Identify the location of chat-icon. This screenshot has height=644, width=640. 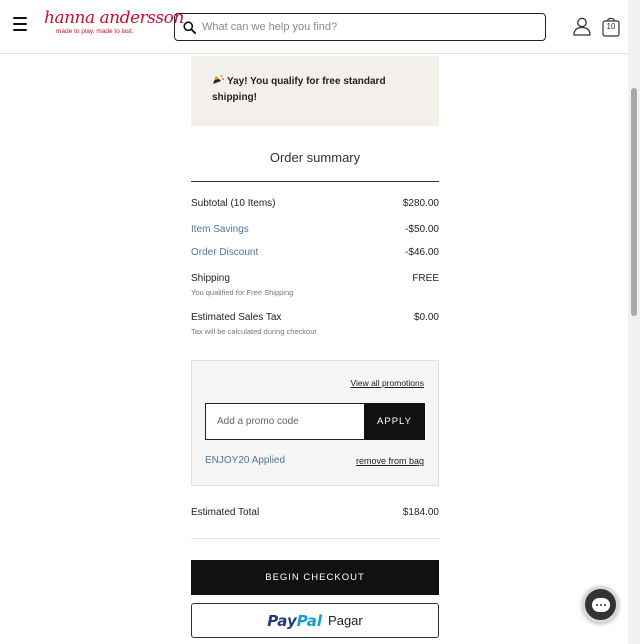
(600, 604).